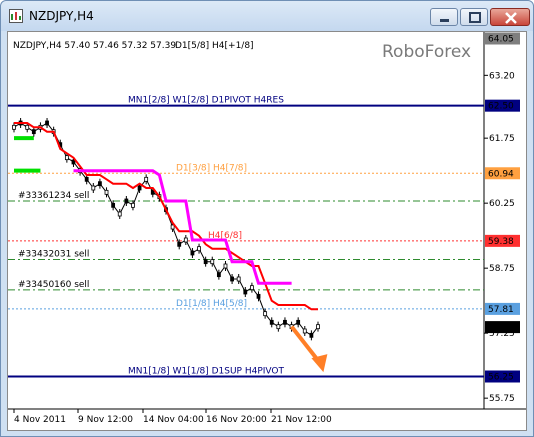 The height and width of the screenshot is (437, 534). What do you see at coordinates (53, 285) in the screenshot?
I see `level-label-5: #33450160 sell` at bounding box center [53, 285].